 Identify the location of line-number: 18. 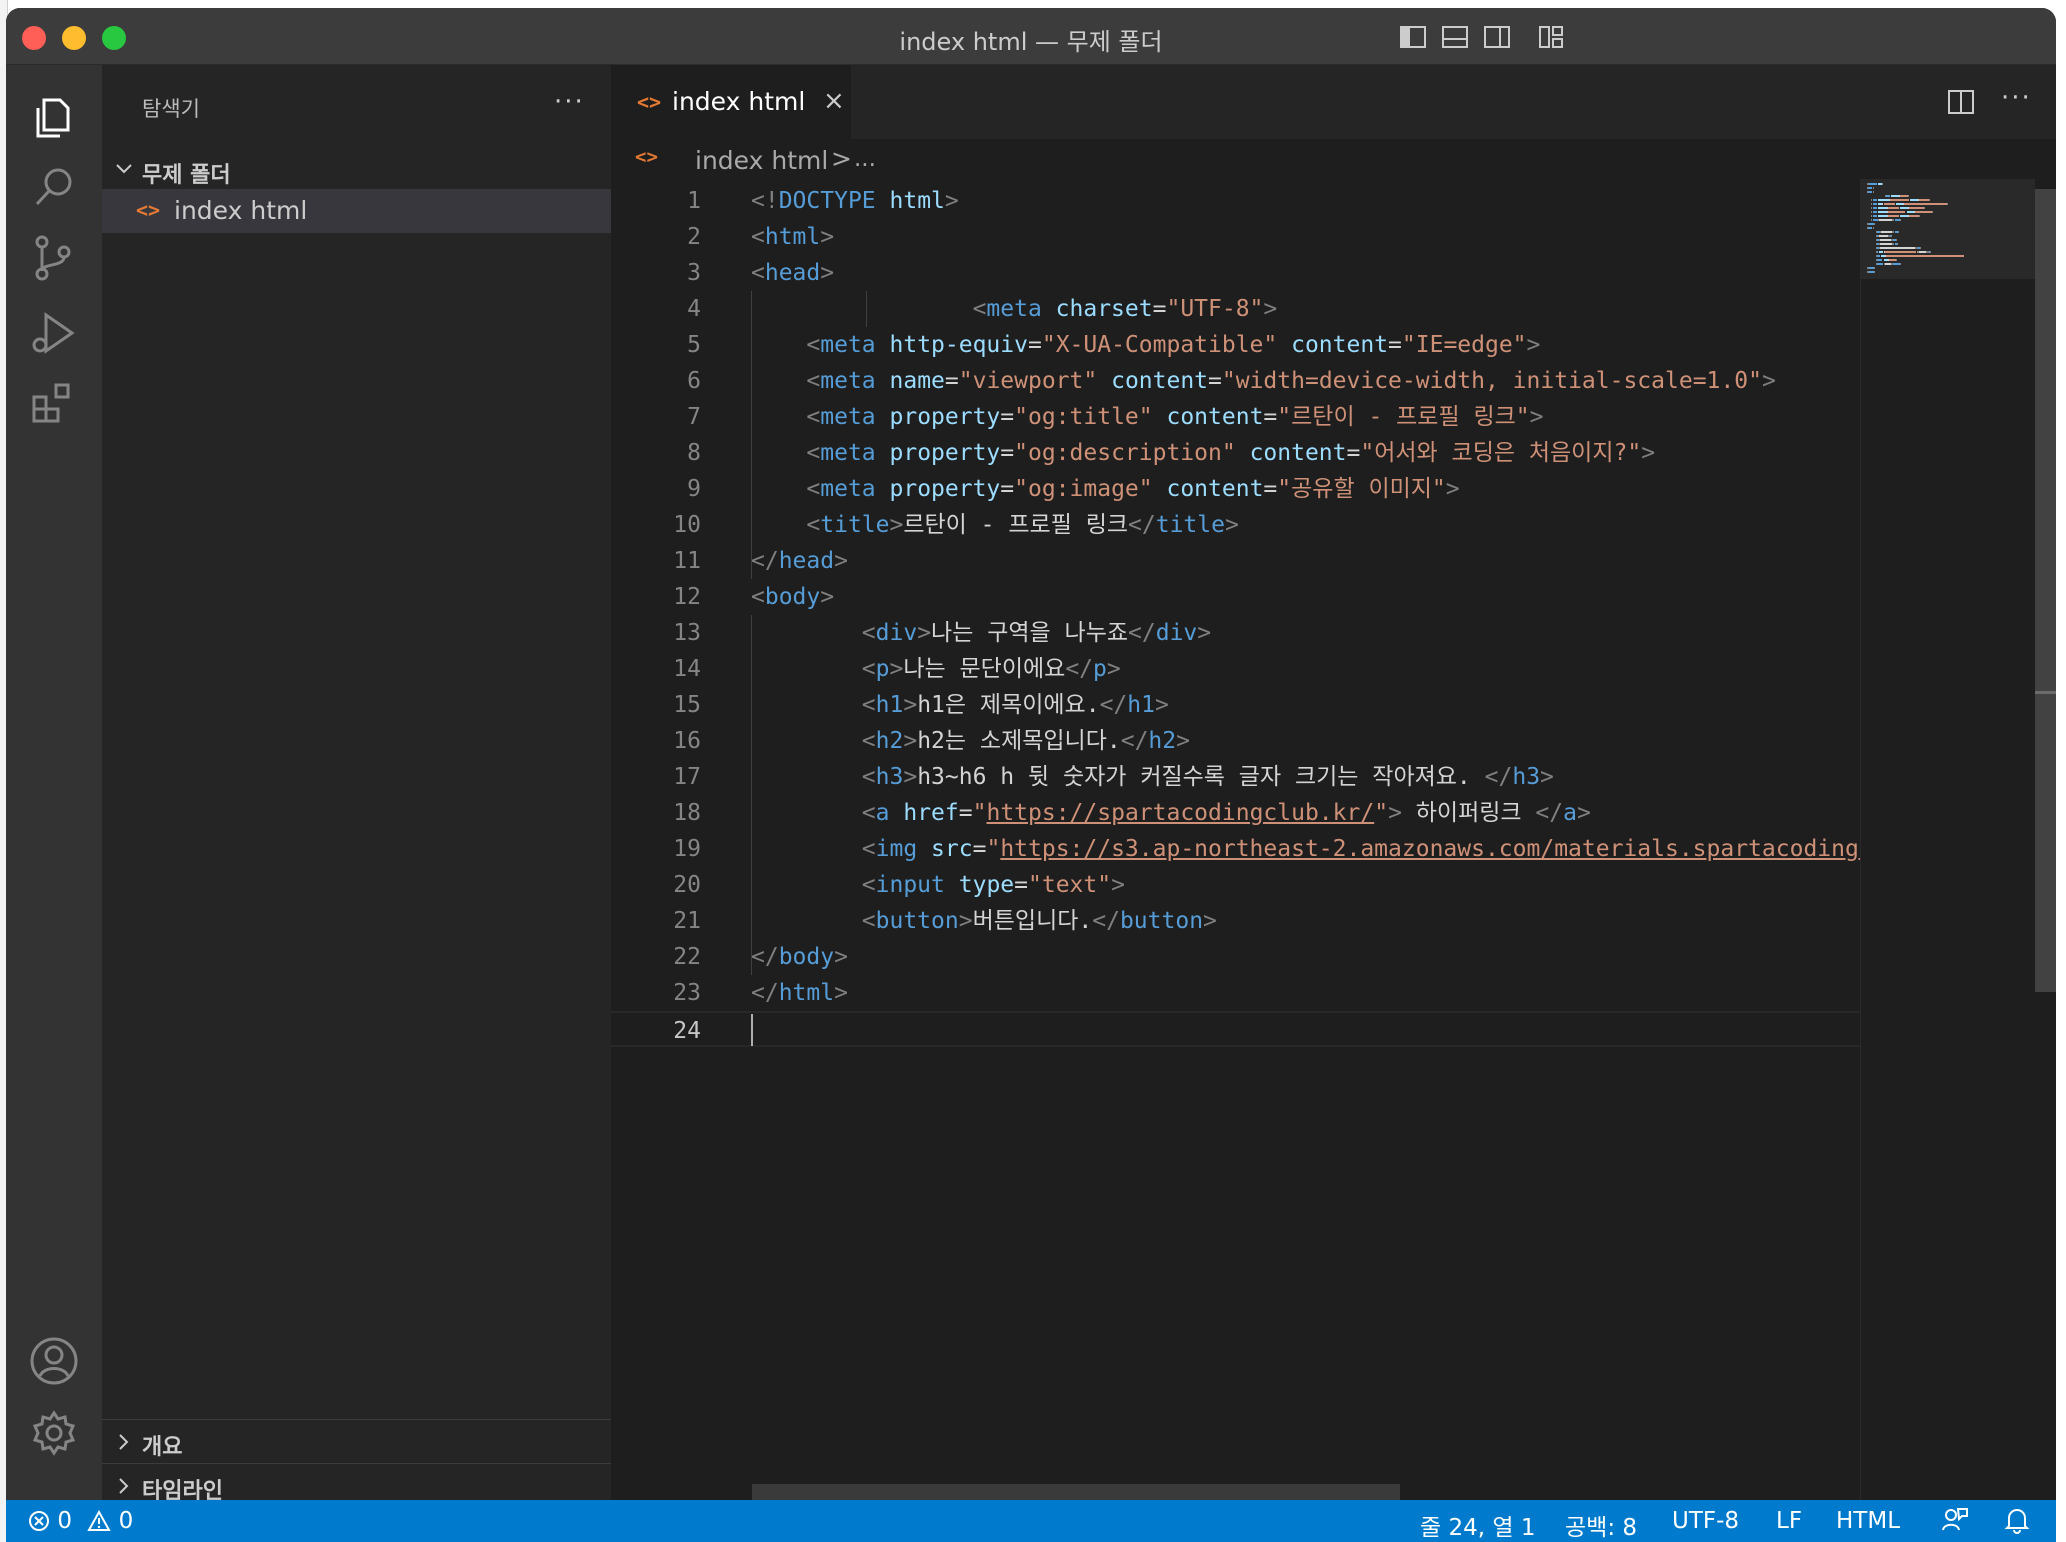
(687, 813).